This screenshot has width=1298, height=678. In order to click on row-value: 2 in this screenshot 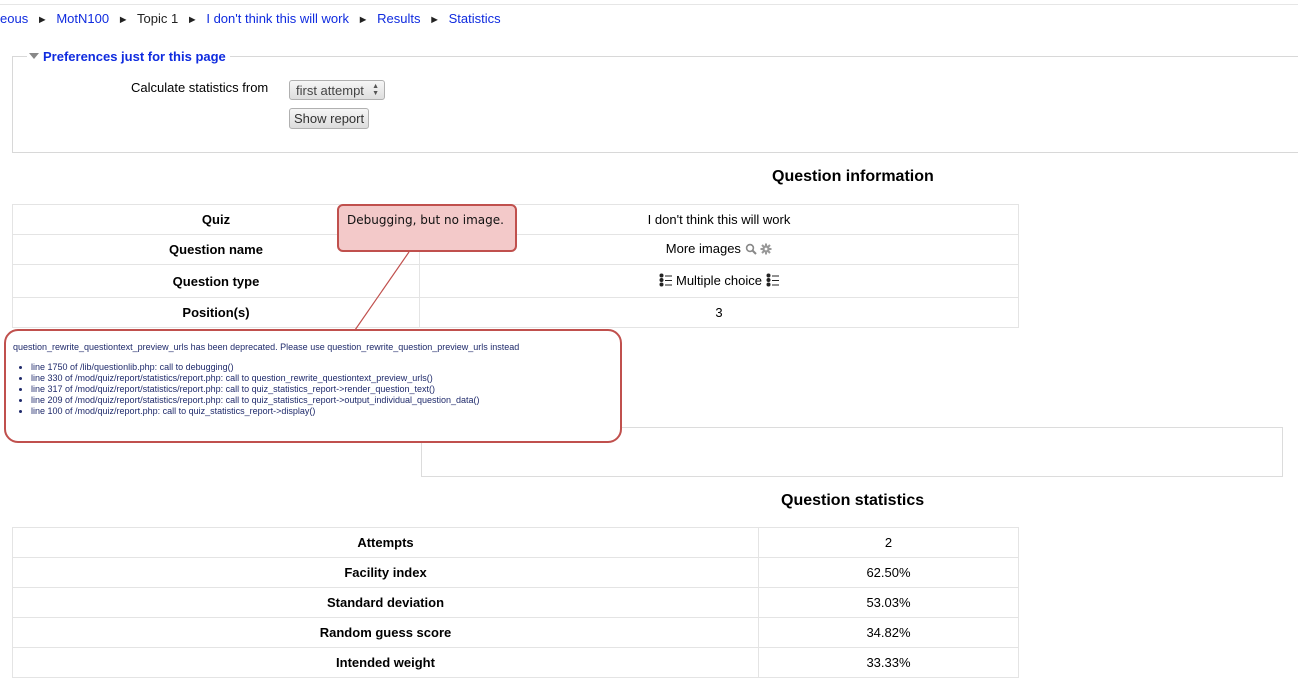, I will do `click(888, 542)`.